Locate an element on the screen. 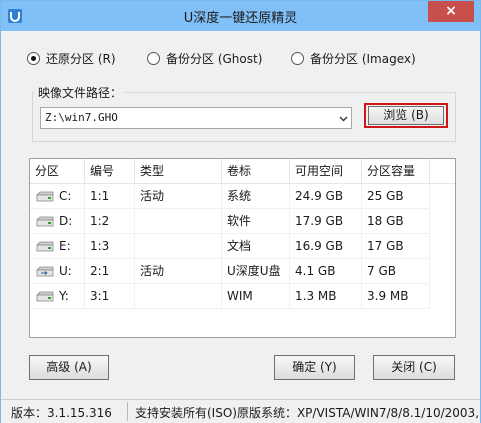 This screenshot has height=423, width=481. radio-backup-ghost-indicator is located at coordinates (153, 58).